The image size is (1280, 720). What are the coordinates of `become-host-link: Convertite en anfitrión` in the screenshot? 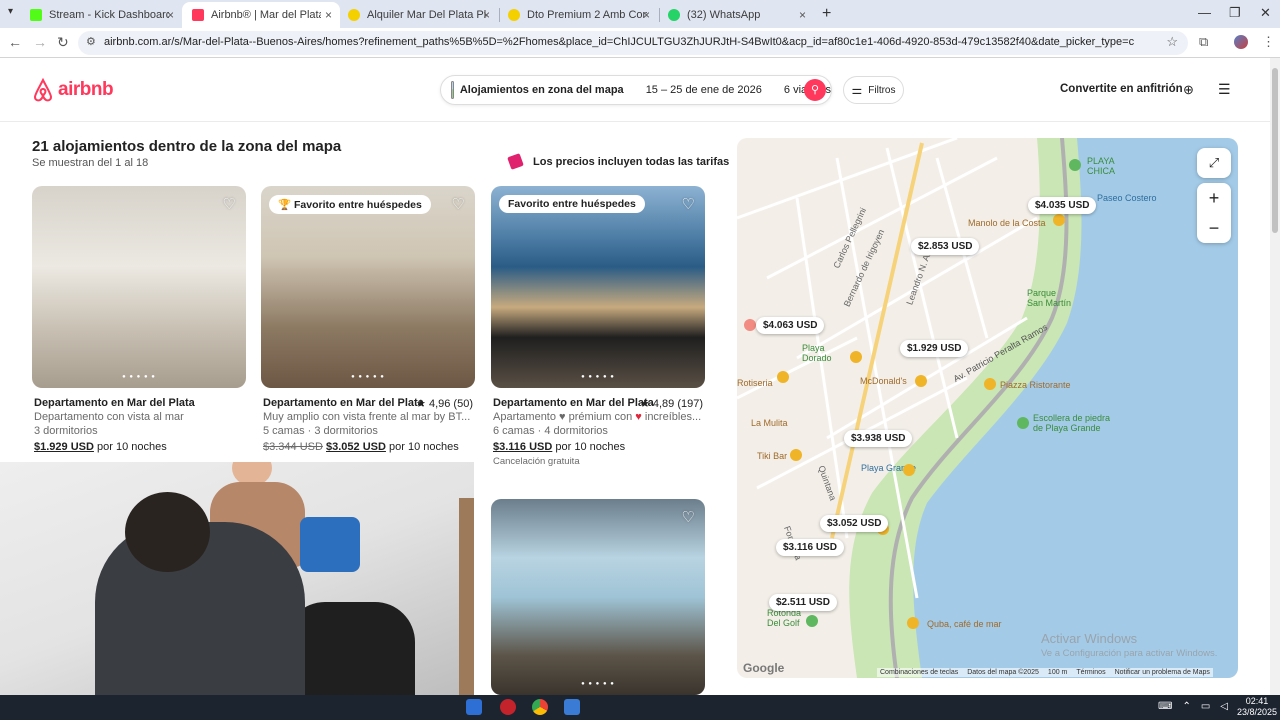 It's located at (1121, 89).